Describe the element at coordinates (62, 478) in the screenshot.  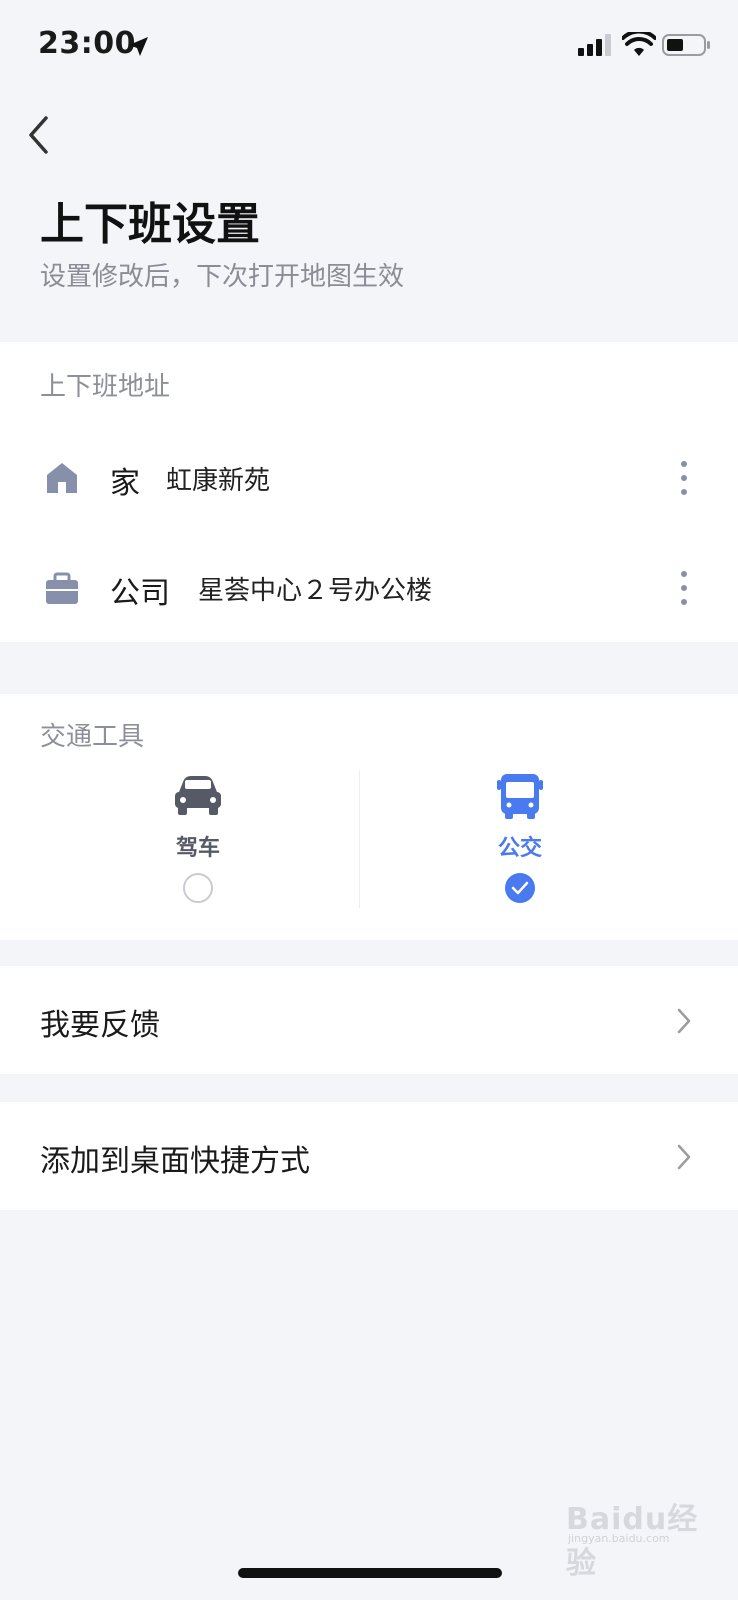
I see `home-icon` at that location.